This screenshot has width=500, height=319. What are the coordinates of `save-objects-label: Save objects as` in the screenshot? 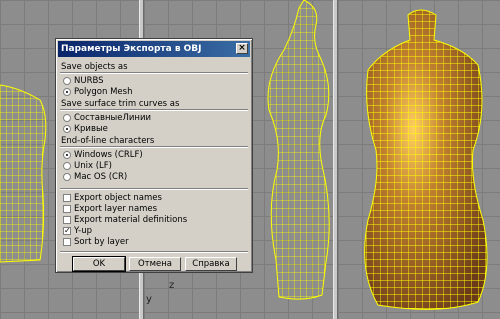 It's located at (94, 67).